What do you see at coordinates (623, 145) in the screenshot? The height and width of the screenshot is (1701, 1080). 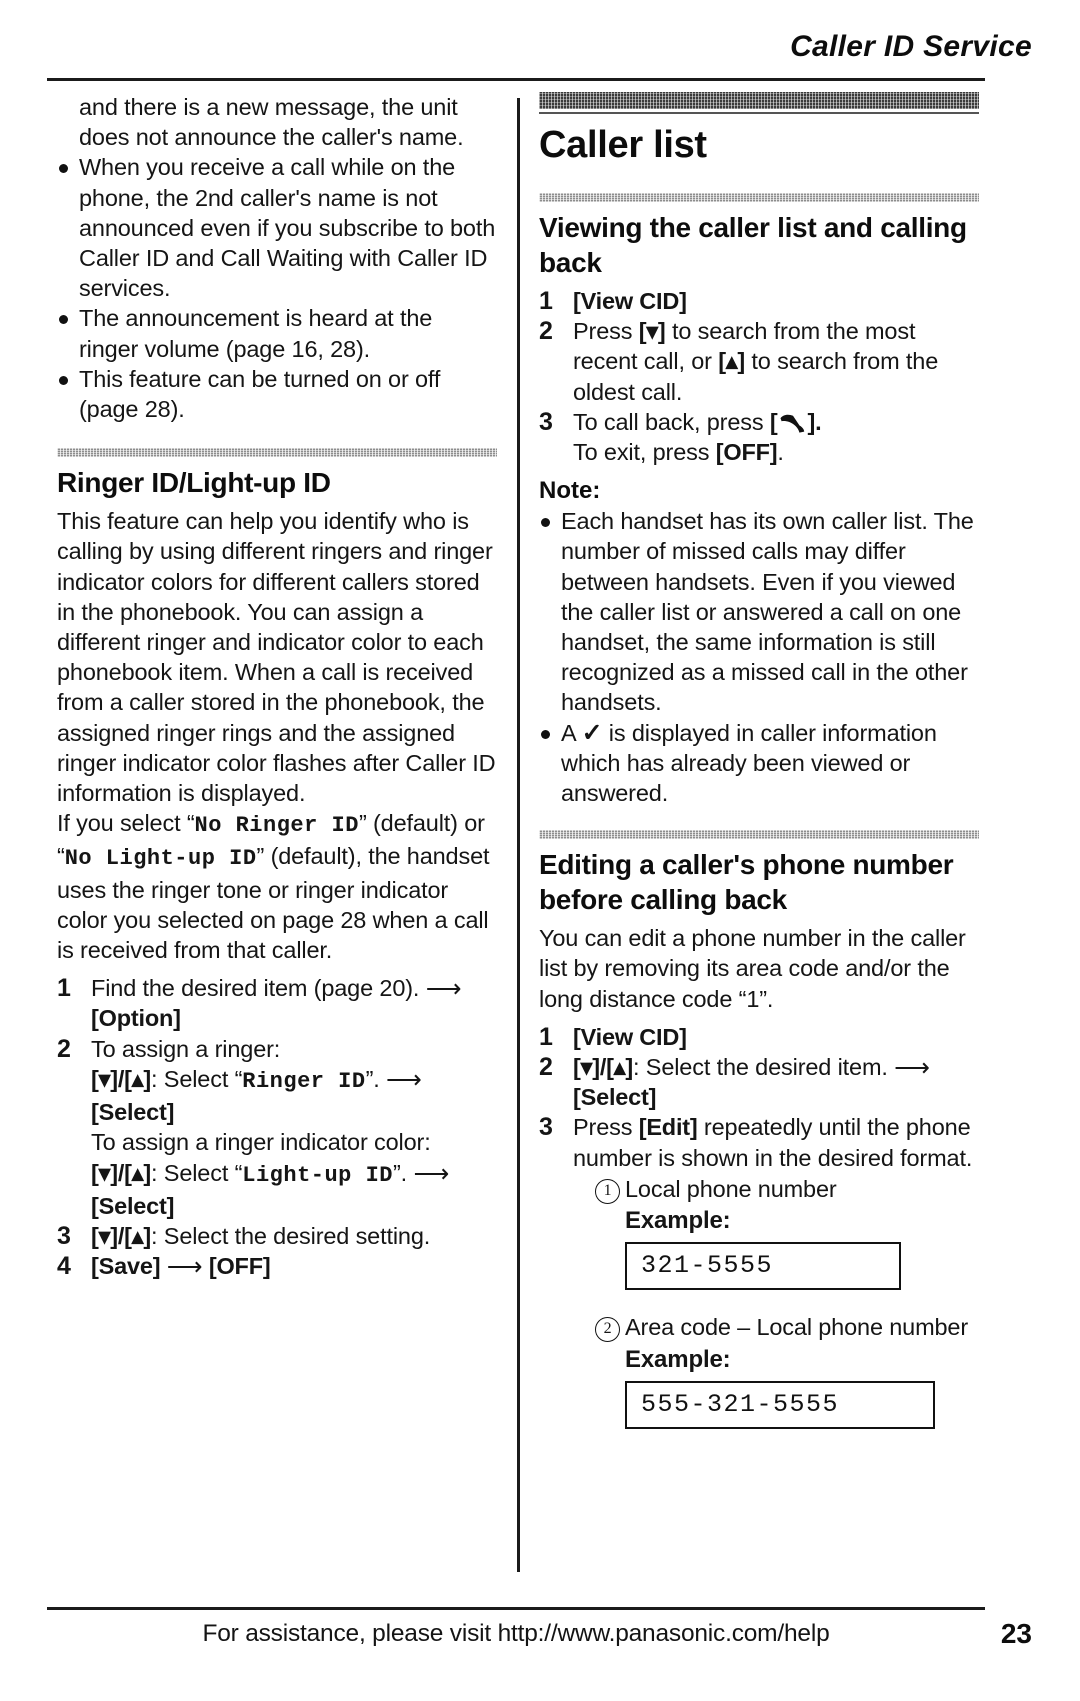 I see `chapter-title-caller-list: Caller list` at bounding box center [623, 145].